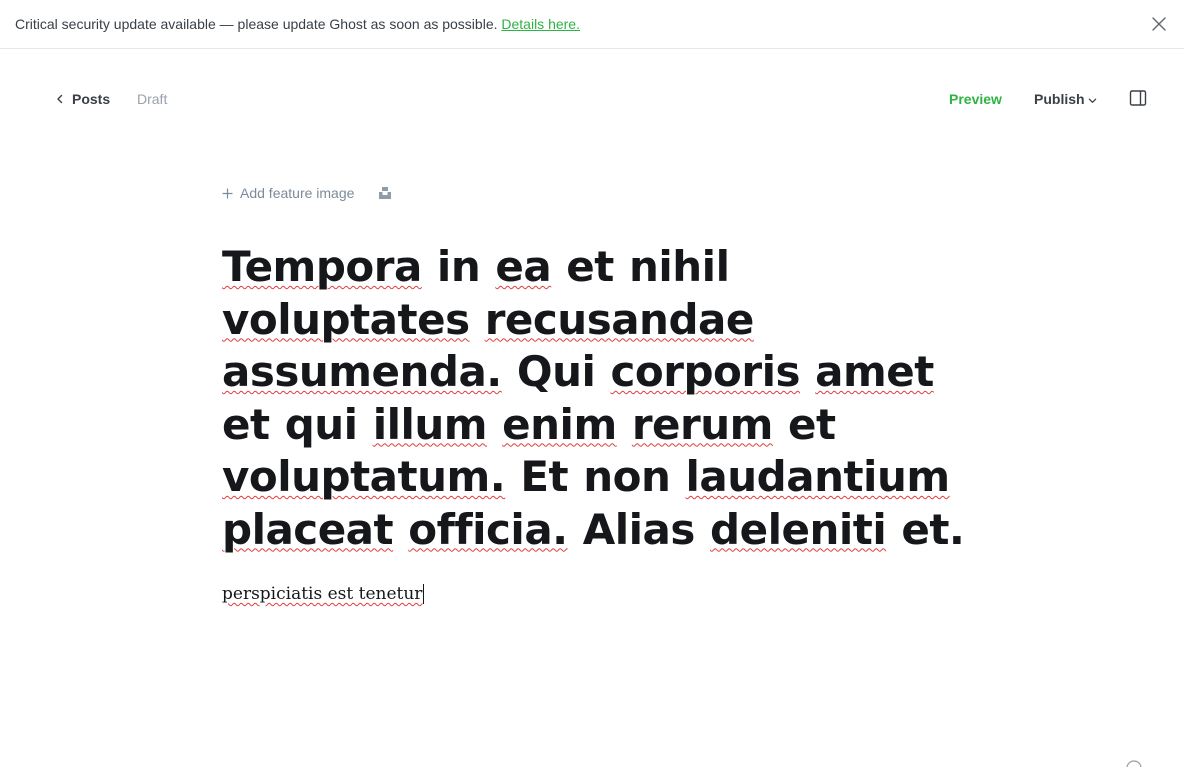 The height and width of the screenshot is (767, 1184). I want to click on title-word: qui, so click(321, 424).